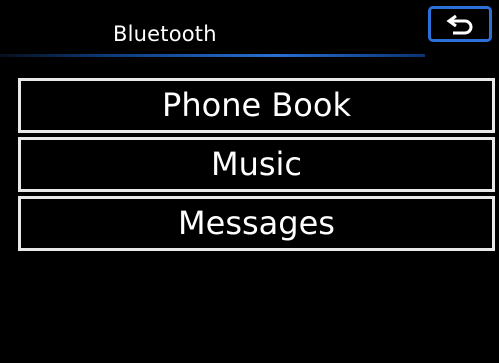 The width and height of the screenshot is (499, 363). I want to click on back-button, so click(460, 24).